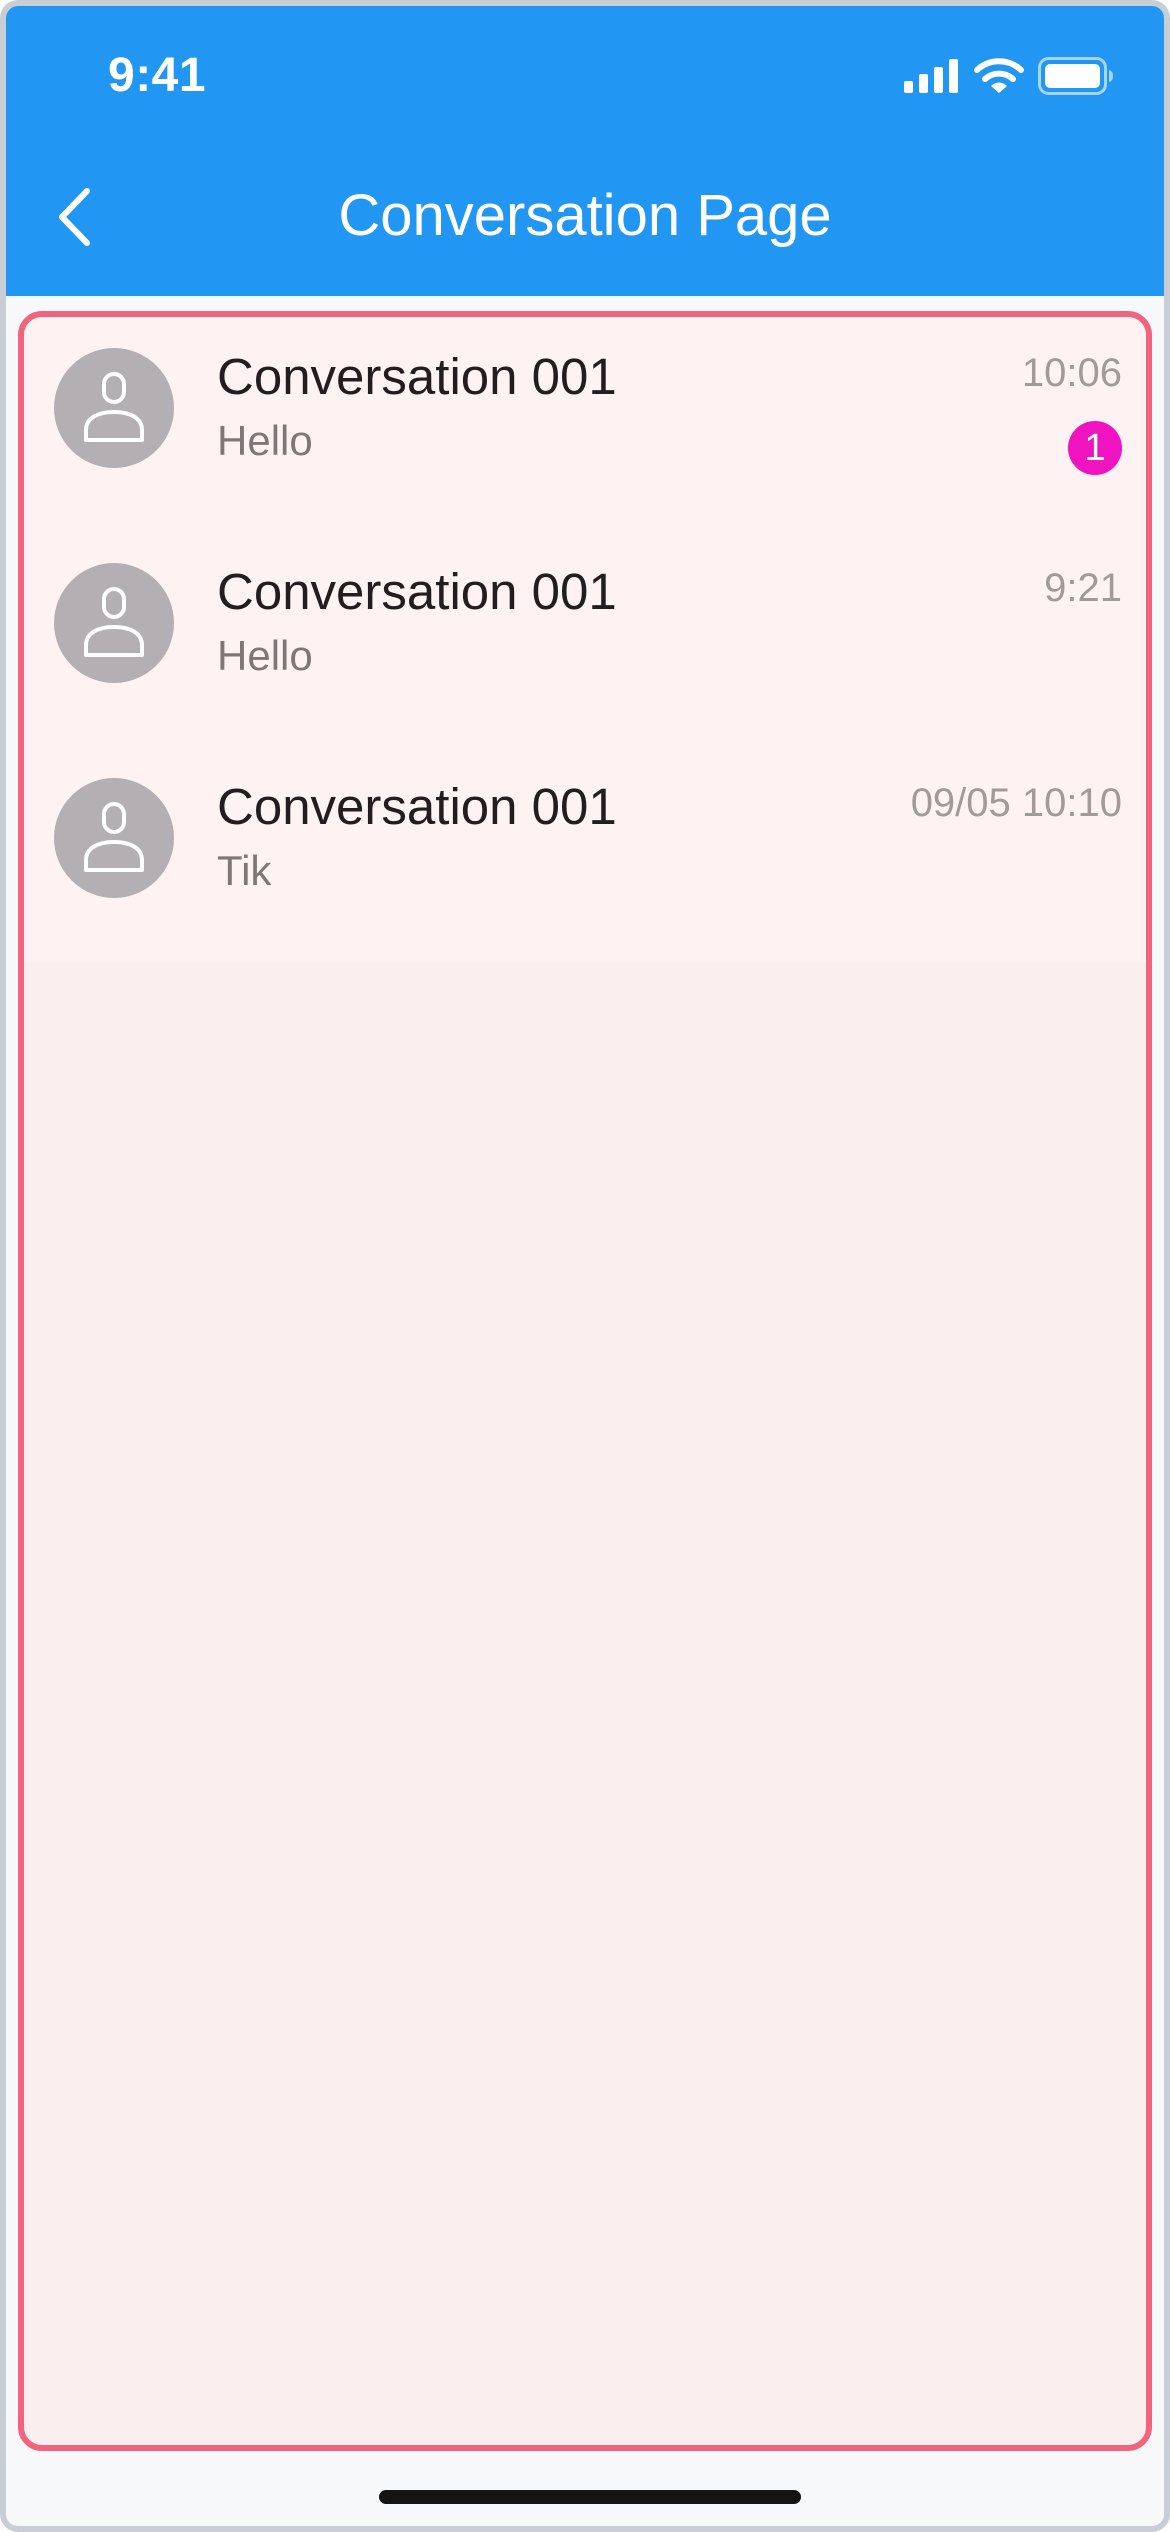 This screenshot has height=2532, width=1170. Describe the element at coordinates (585, 215) in the screenshot. I see `page-title: Conversation Page` at that location.